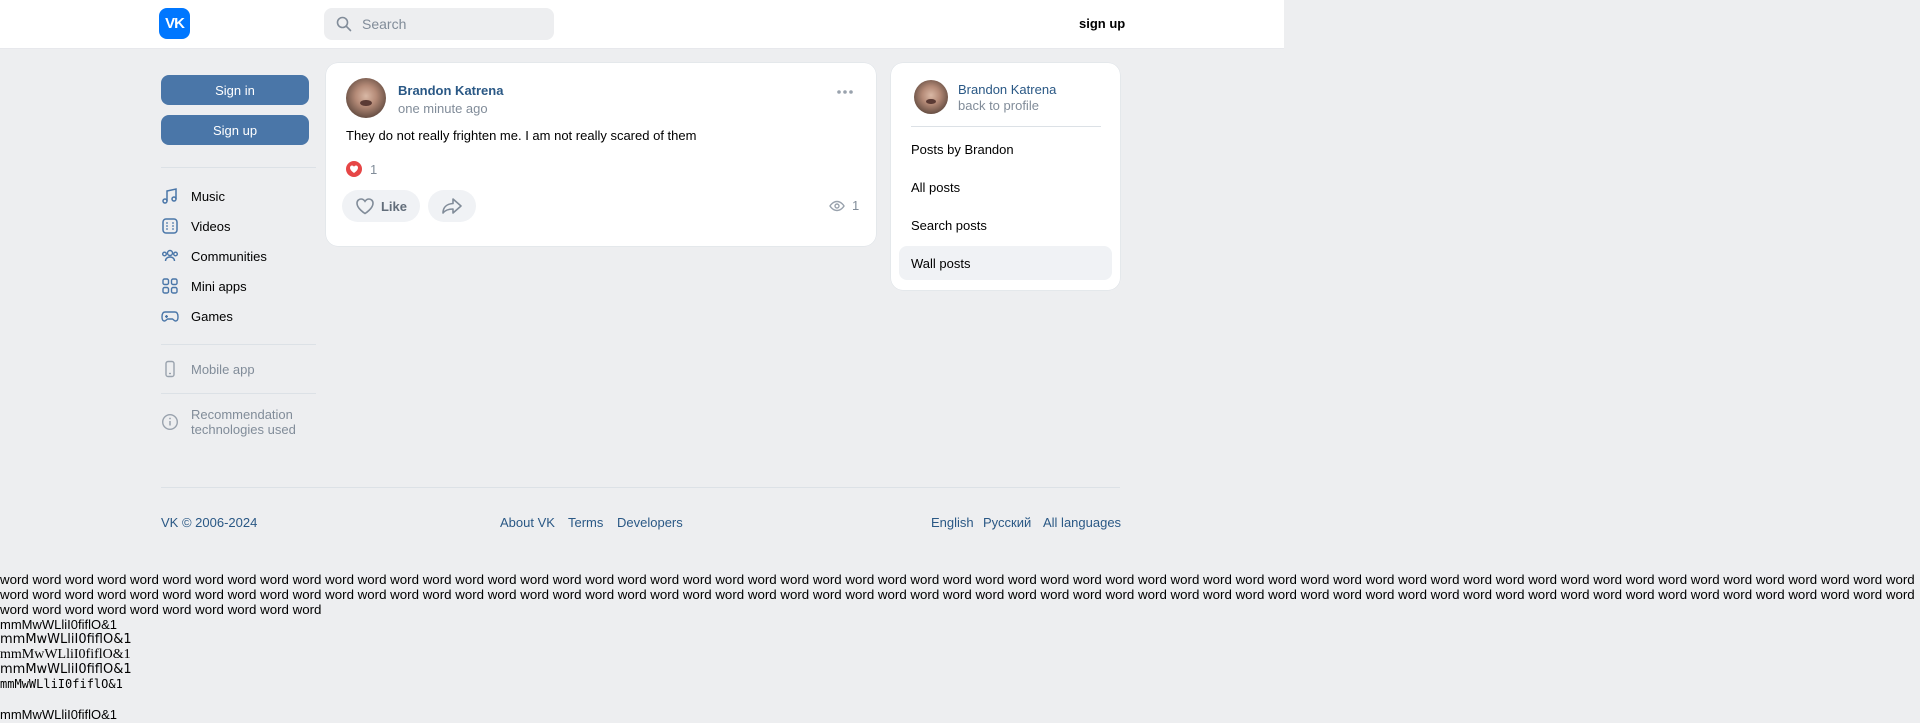 The width and height of the screenshot is (1920, 723). What do you see at coordinates (1102, 23) in the screenshot?
I see `header-signup-link: sign up` at bounding box center [1102, 23].